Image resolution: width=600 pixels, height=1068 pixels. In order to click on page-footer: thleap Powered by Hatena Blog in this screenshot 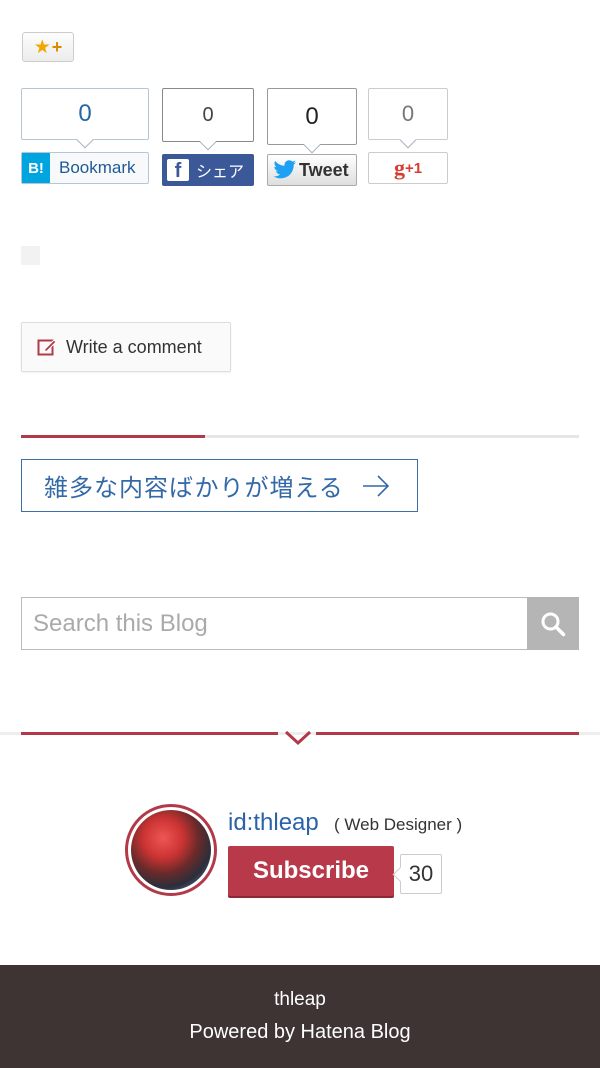, I will do `click(300, 1016)`.